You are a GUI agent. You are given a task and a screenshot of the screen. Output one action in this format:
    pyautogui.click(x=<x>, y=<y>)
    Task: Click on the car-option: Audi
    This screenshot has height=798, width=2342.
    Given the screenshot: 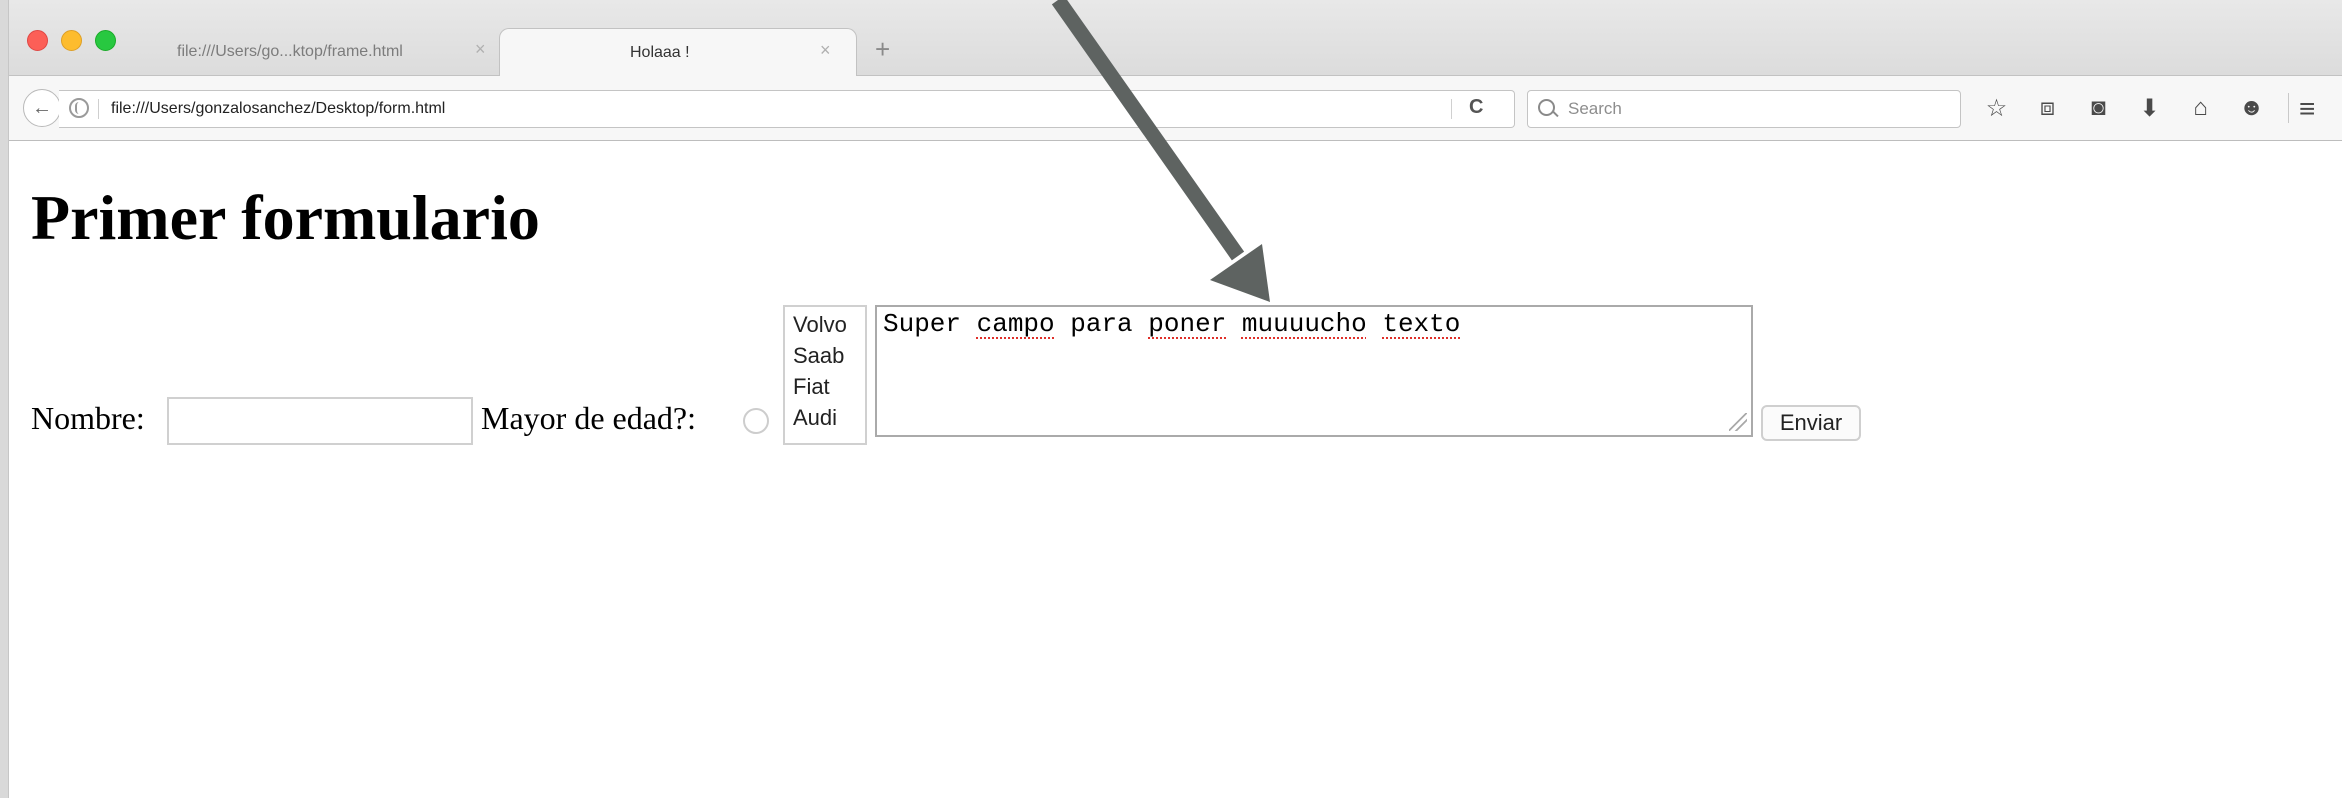 What is the action you would take?
    pyautogui.click(x=829, y=417)
    